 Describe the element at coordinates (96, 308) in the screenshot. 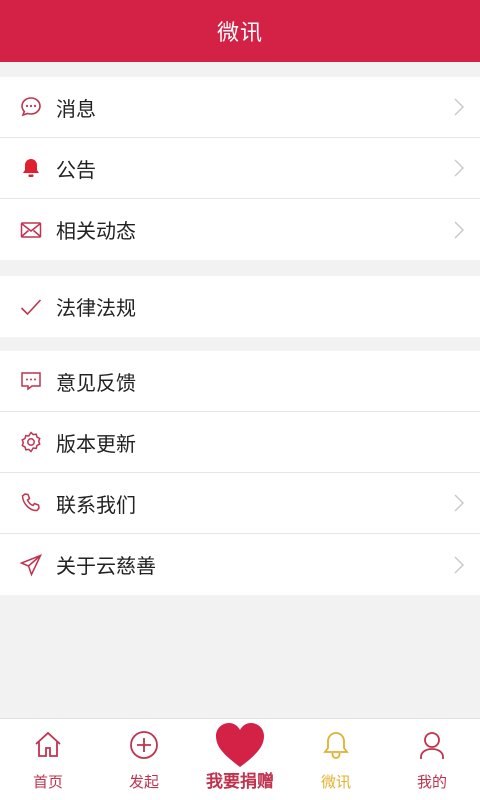

I see `menu-item-label: 法律法规` at that location.